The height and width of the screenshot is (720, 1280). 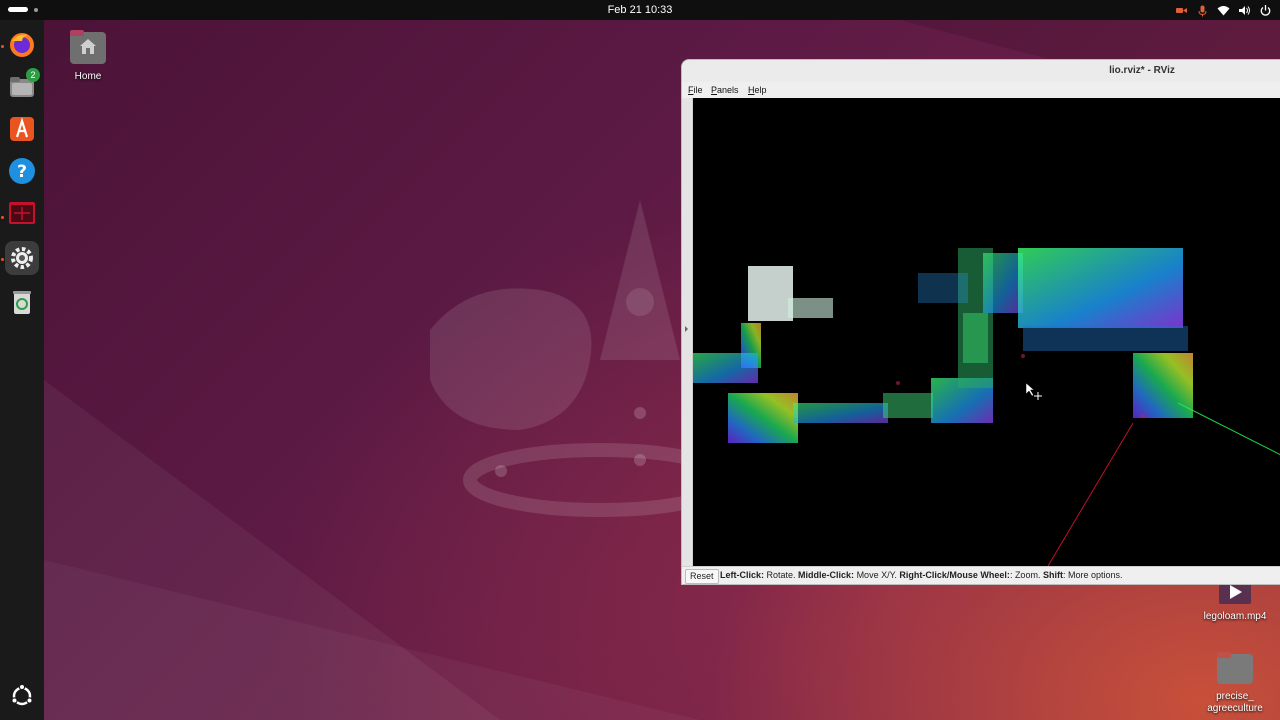 I want to click on home-label: Home, so click(x=88, y=76).